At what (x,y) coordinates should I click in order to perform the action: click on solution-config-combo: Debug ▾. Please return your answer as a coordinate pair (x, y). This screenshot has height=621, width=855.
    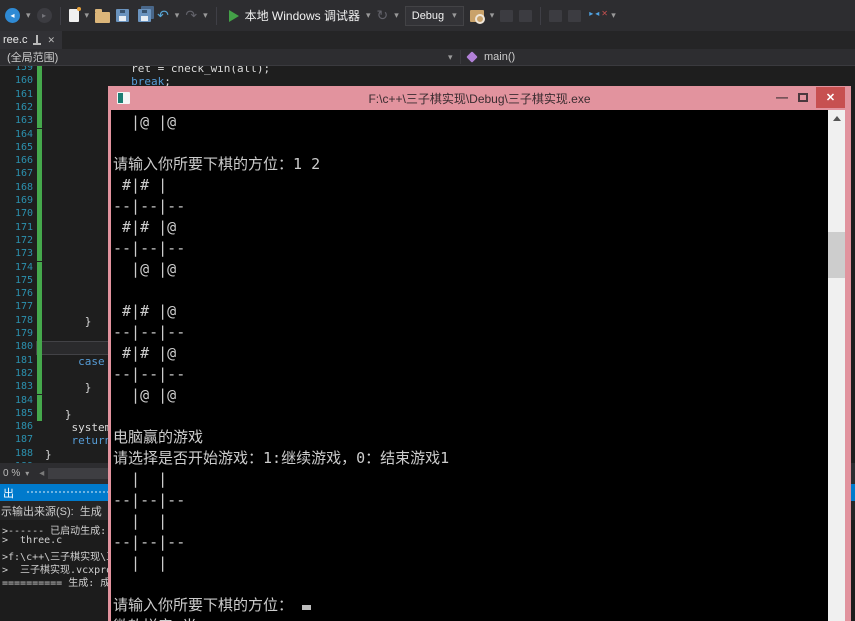
    Looking at the image, I should click on (434, 15).